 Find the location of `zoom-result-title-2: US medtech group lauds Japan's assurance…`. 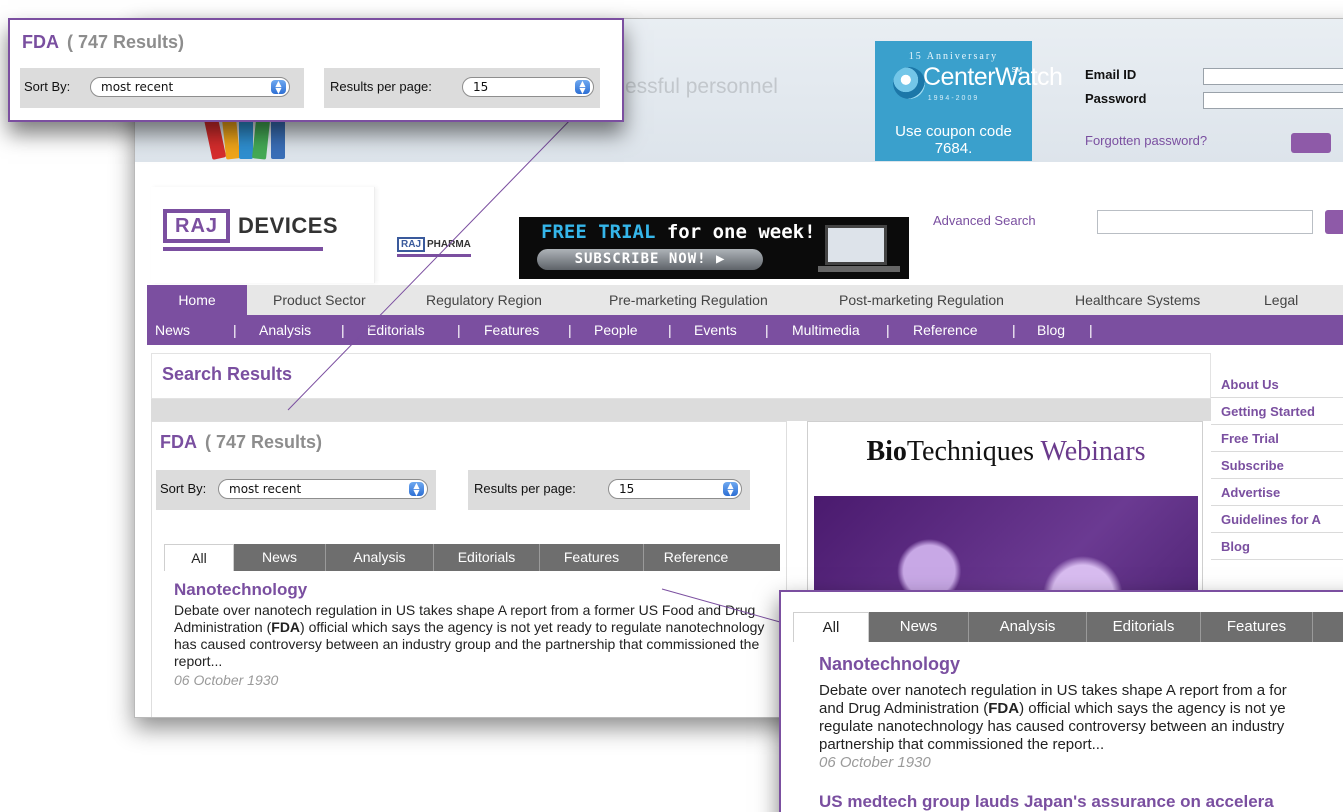

zoom-result-title-2: US medtech group lauds Japan's assurance… is located at coordinates (1046, 802).